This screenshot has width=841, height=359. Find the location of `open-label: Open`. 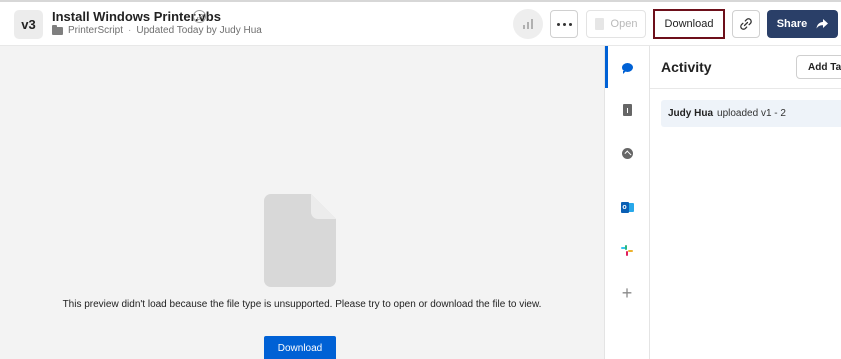

open-label: Open is located at coordinates (624, 24).